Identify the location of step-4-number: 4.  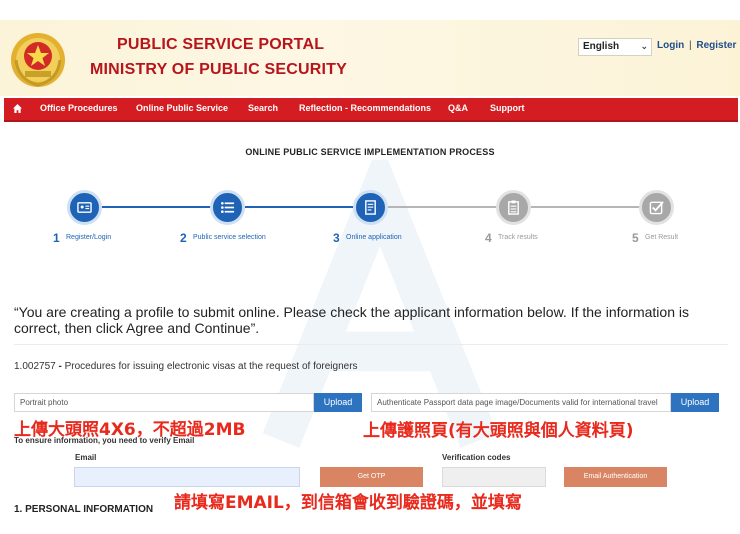
(488, 238).